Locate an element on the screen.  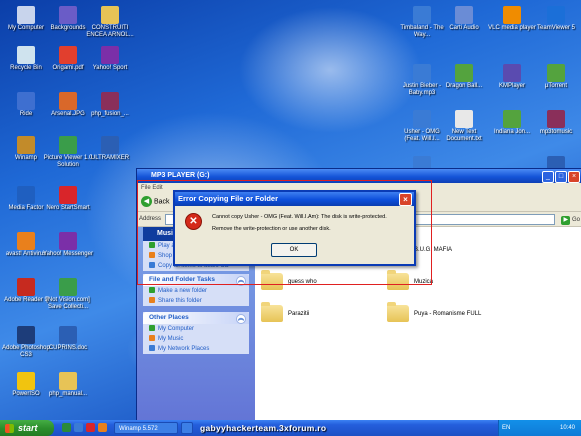
desktop-icon: CUPRINS.doc is located at coordinates (68, 339).